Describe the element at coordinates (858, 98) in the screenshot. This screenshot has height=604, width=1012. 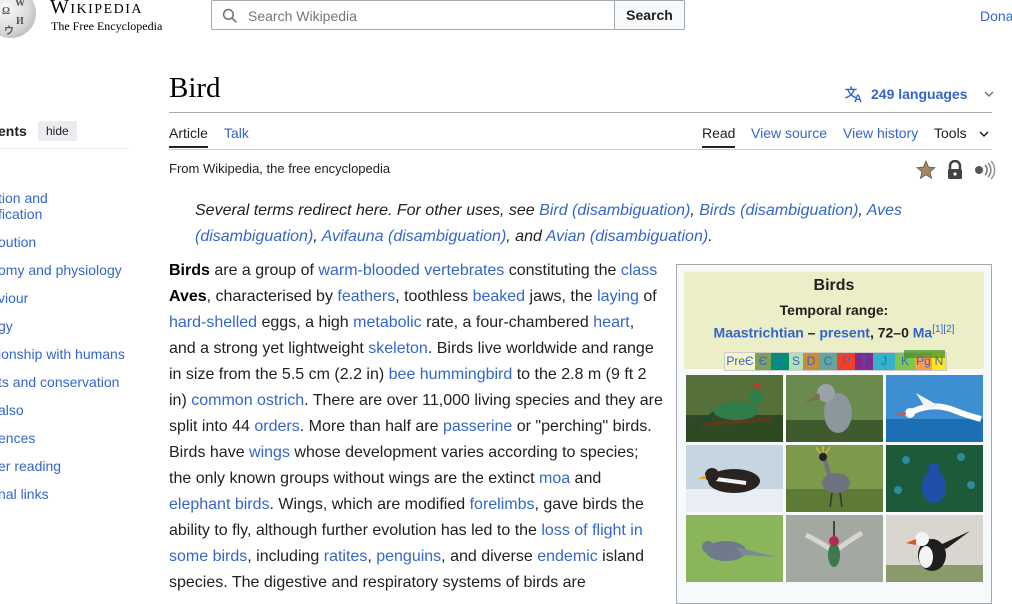
I see `svg-text: A` at that location.